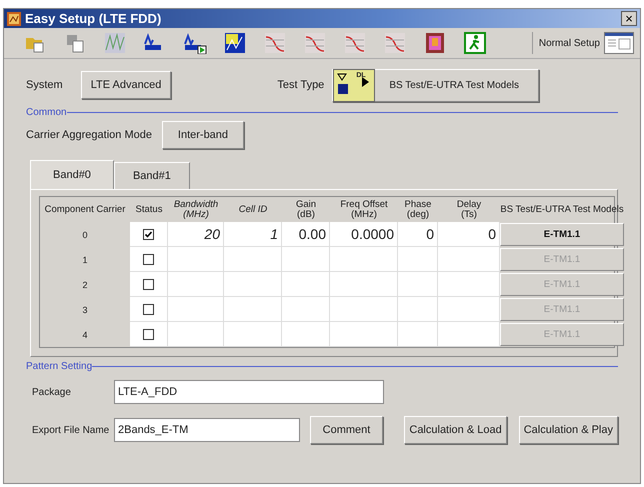  Describe the element at coordinates (51, 392) in the screenshot. I see `package-label: Package` at that location.